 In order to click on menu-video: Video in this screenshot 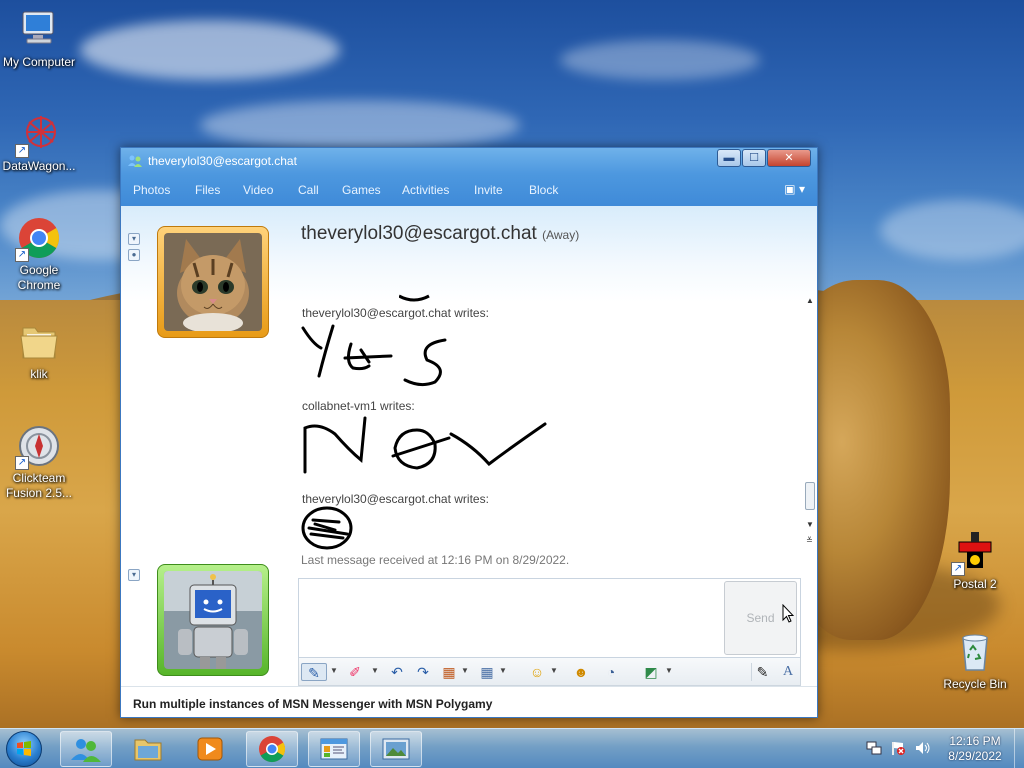, I will do `click(258, 190)`.